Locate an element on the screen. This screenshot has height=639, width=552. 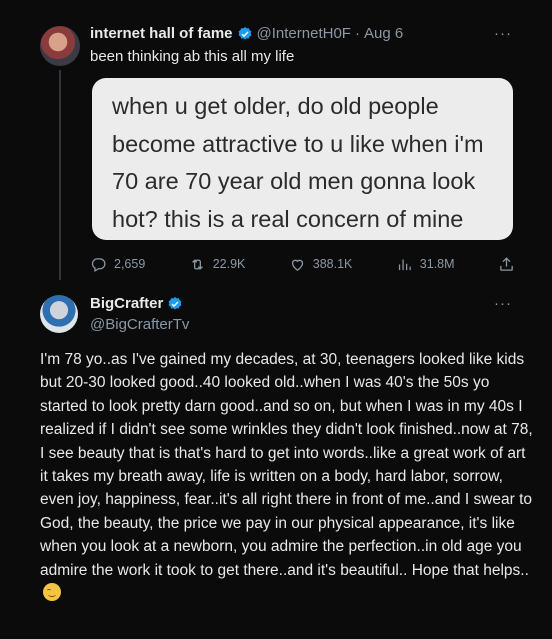
heart-icon is located at coordinates (297, 265).